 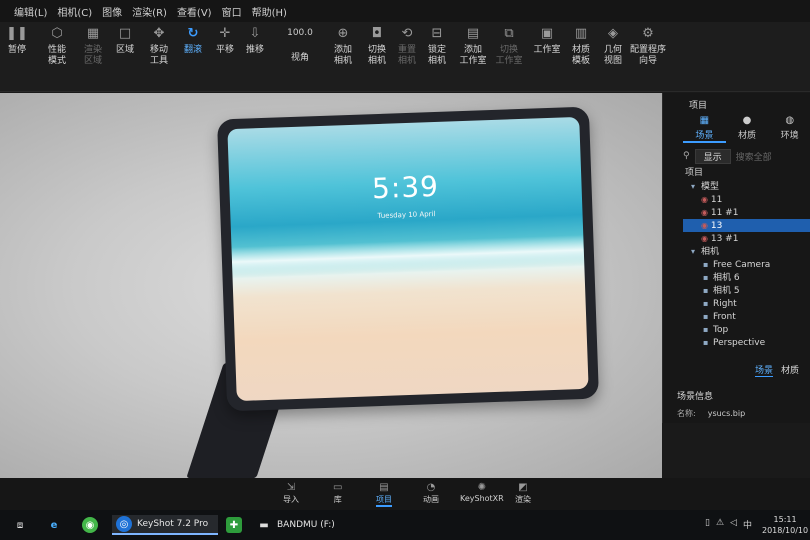 What do you see at coordinates (523, 487) in the screenshot?
I see `render-icon: ◩` at bounding box center [523, 487].